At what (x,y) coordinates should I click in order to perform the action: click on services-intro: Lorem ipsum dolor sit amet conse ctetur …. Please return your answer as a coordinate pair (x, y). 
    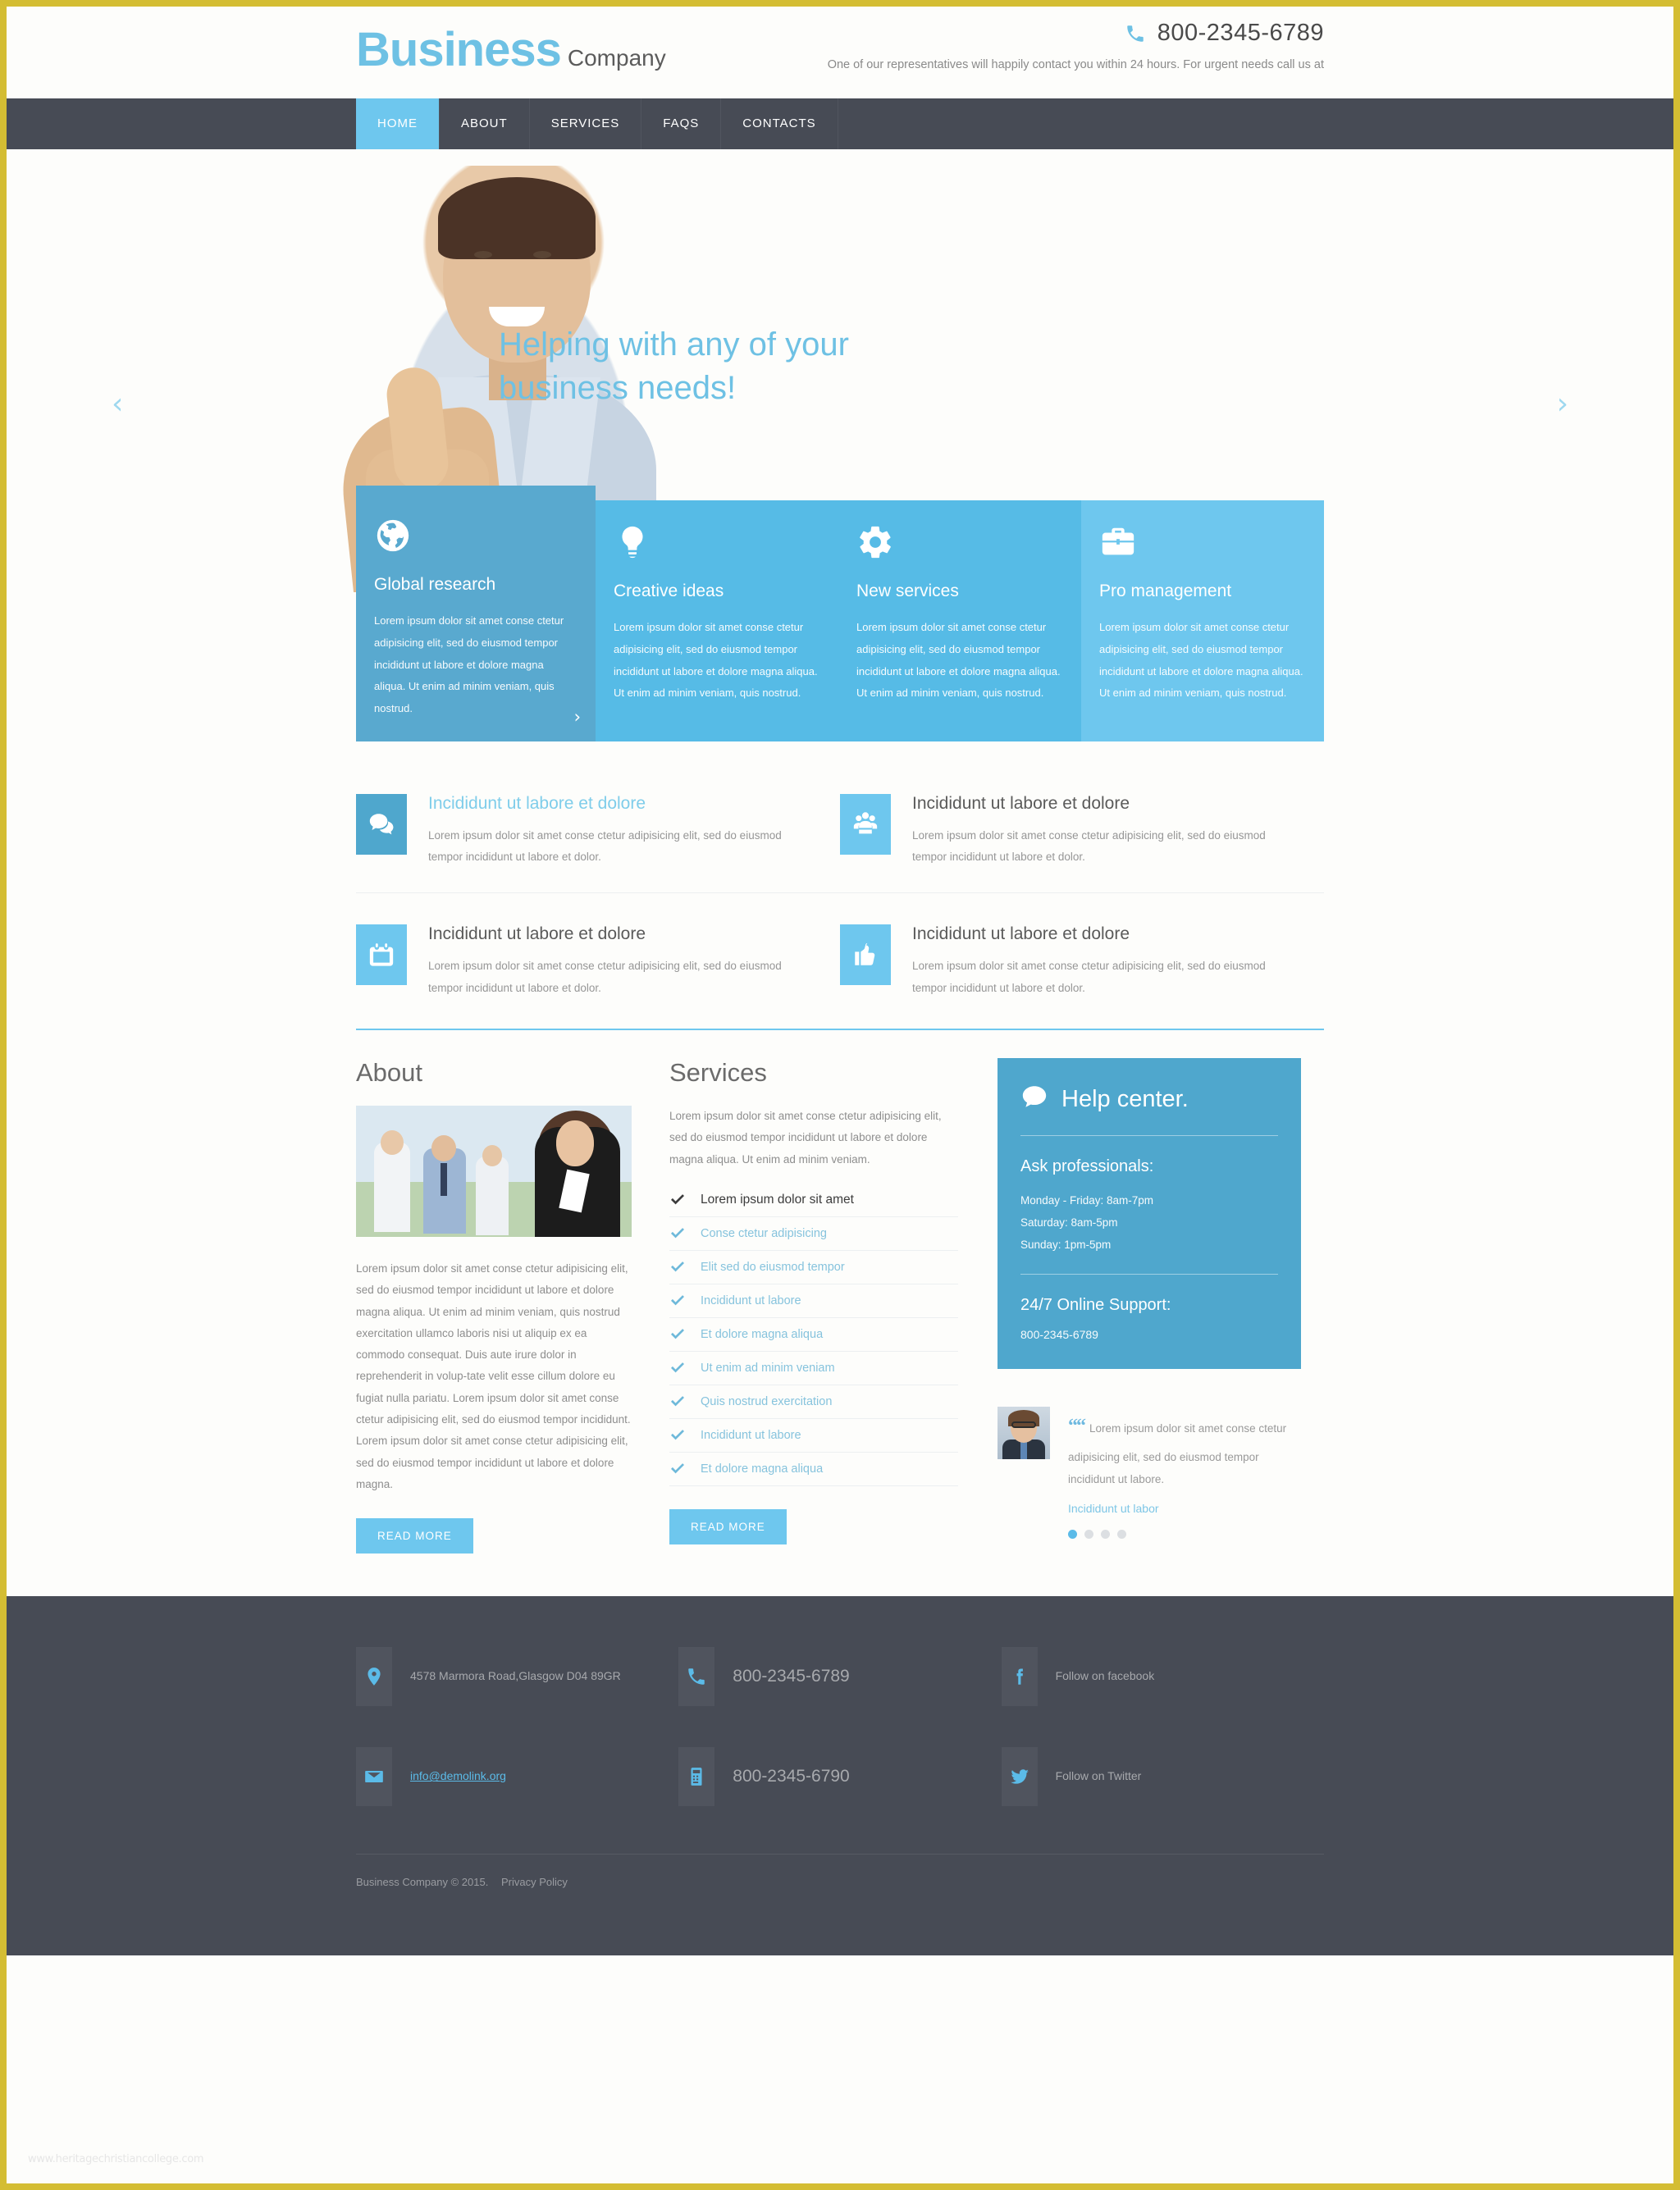
    Looking at the image, I should click on (805, 1137).